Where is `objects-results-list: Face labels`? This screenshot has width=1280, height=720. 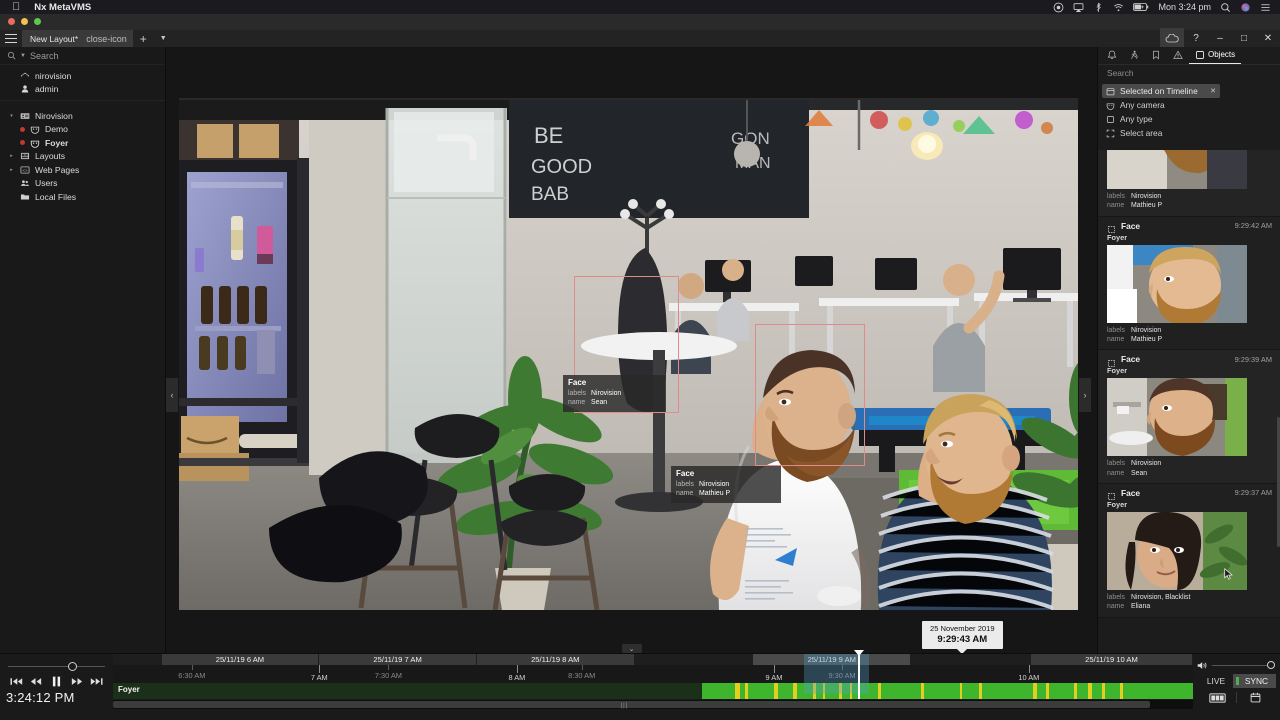 objects-results-list: Face labels is located at coordinates (1189, 401).